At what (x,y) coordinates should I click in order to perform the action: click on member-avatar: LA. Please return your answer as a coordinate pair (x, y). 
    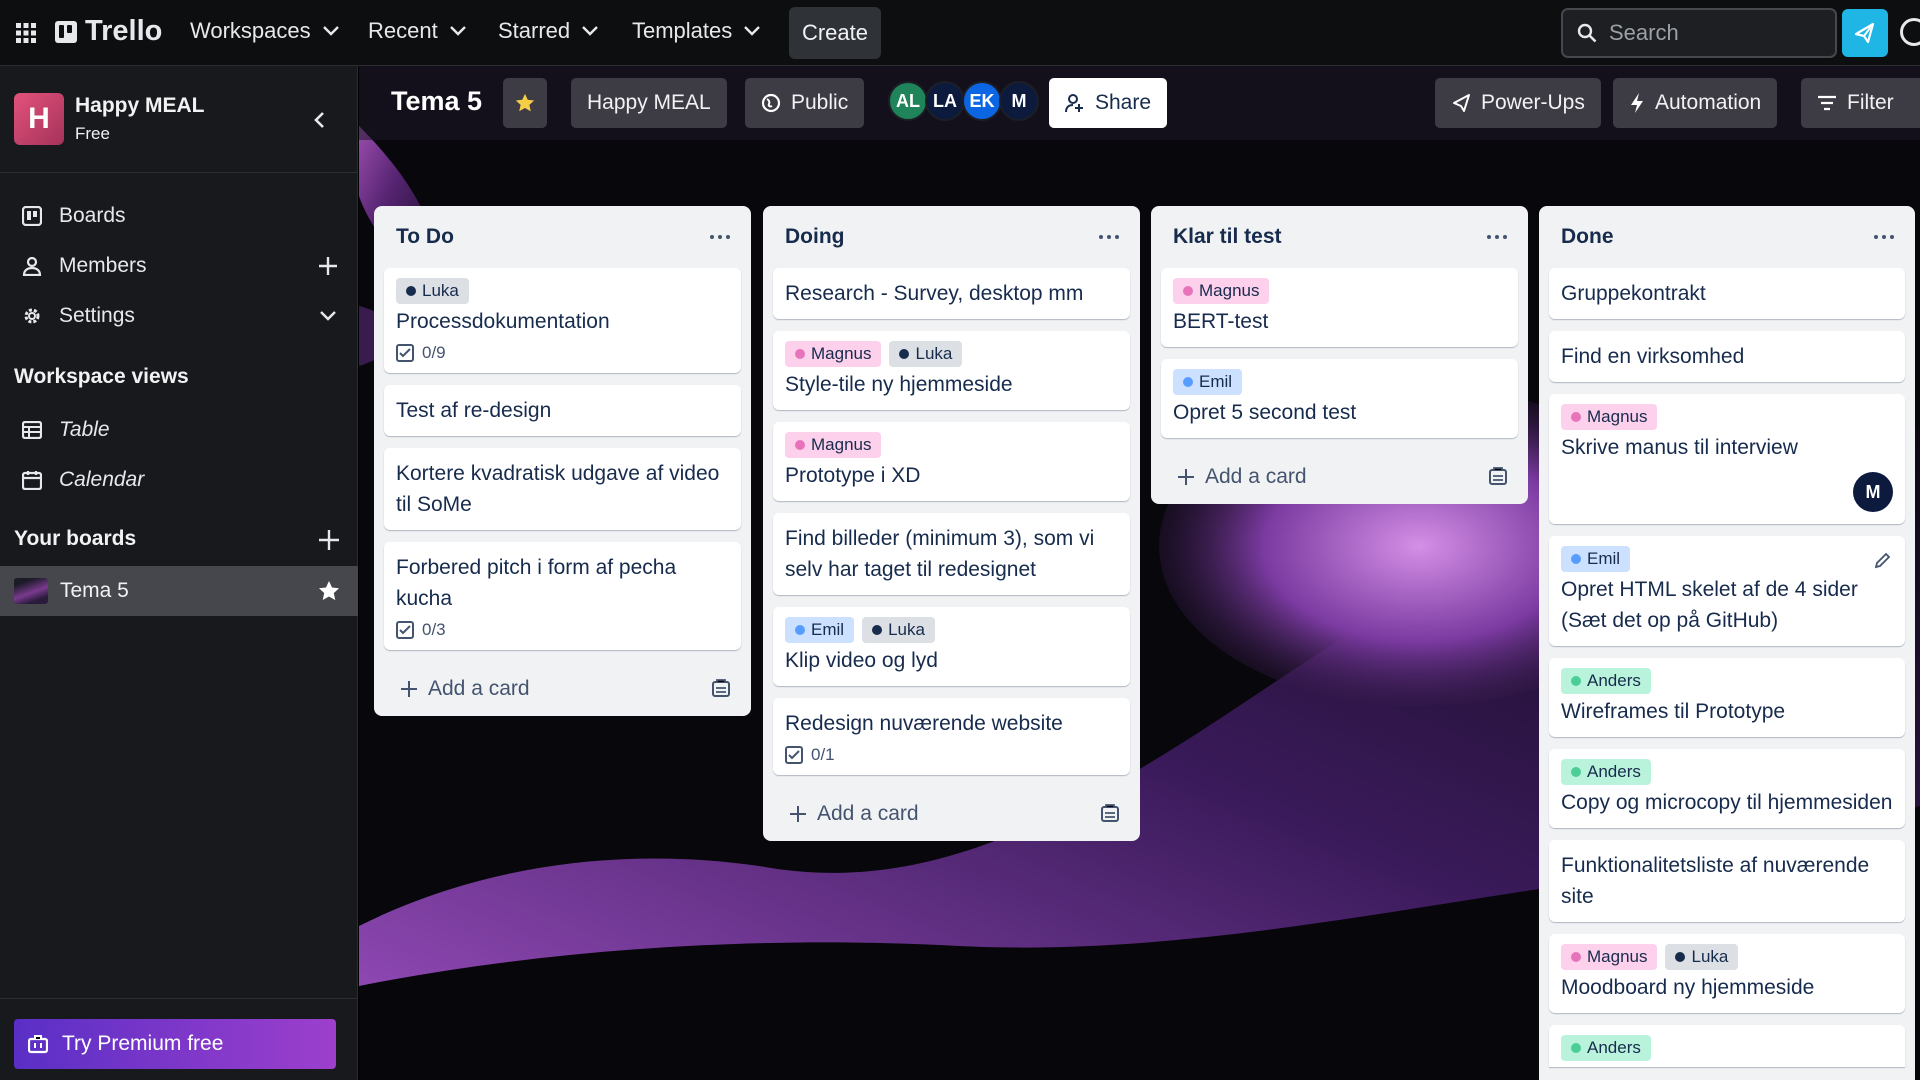
    Looking at the image, I should click on (945, 101).